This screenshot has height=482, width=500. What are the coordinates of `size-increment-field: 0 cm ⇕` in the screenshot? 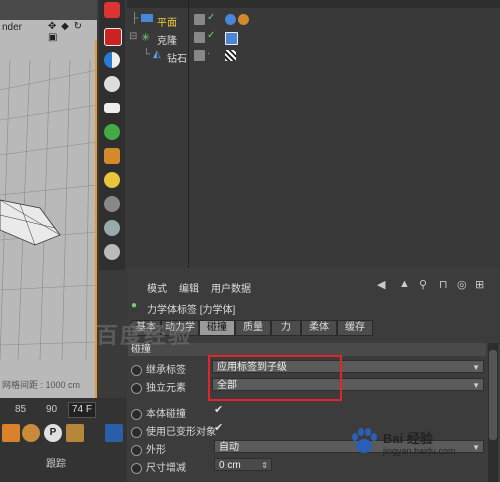 It's located at (243, 464).